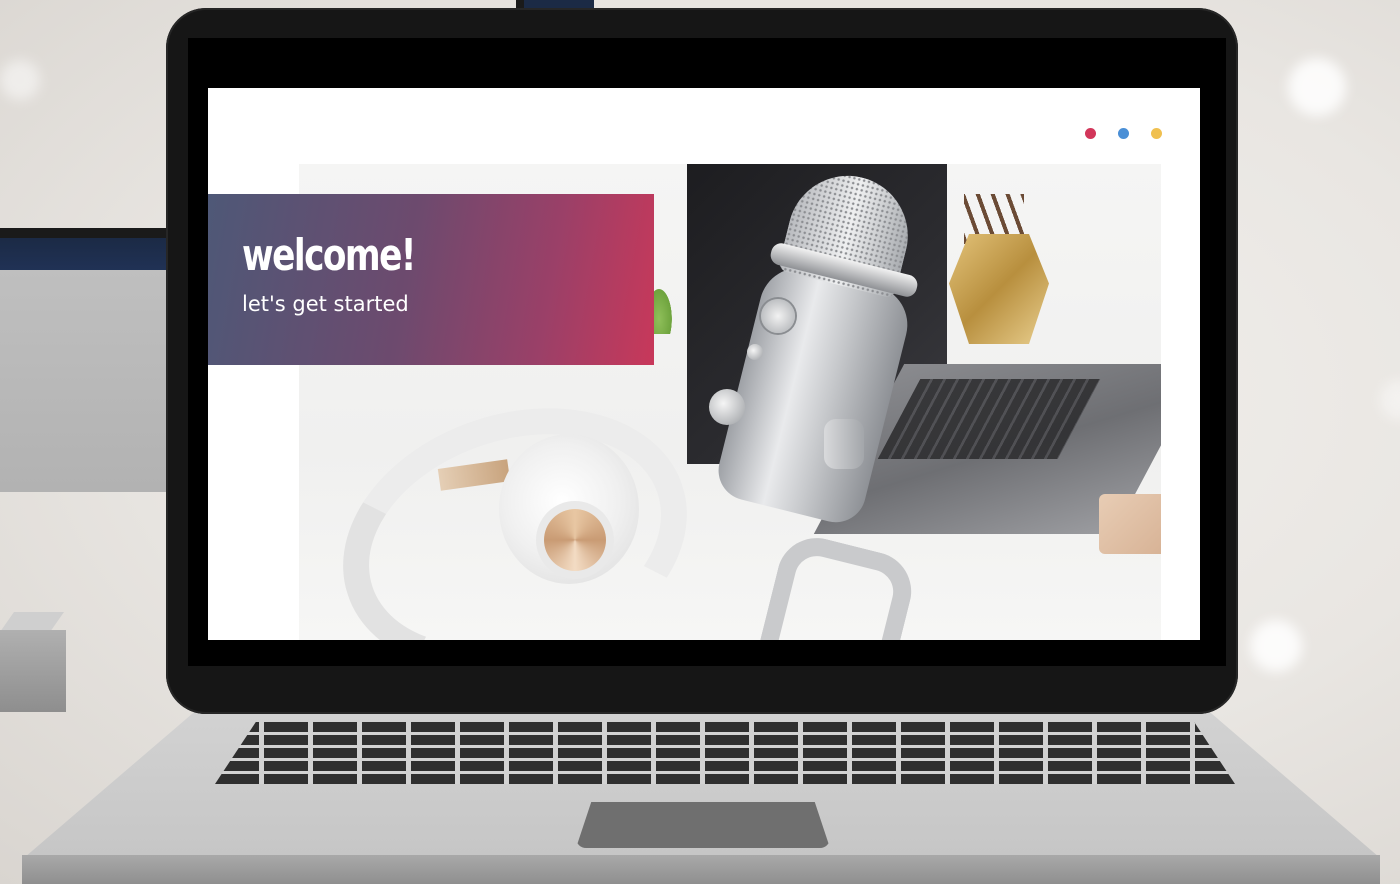  I want to click on laptop-keyboard, so click(725, 753).